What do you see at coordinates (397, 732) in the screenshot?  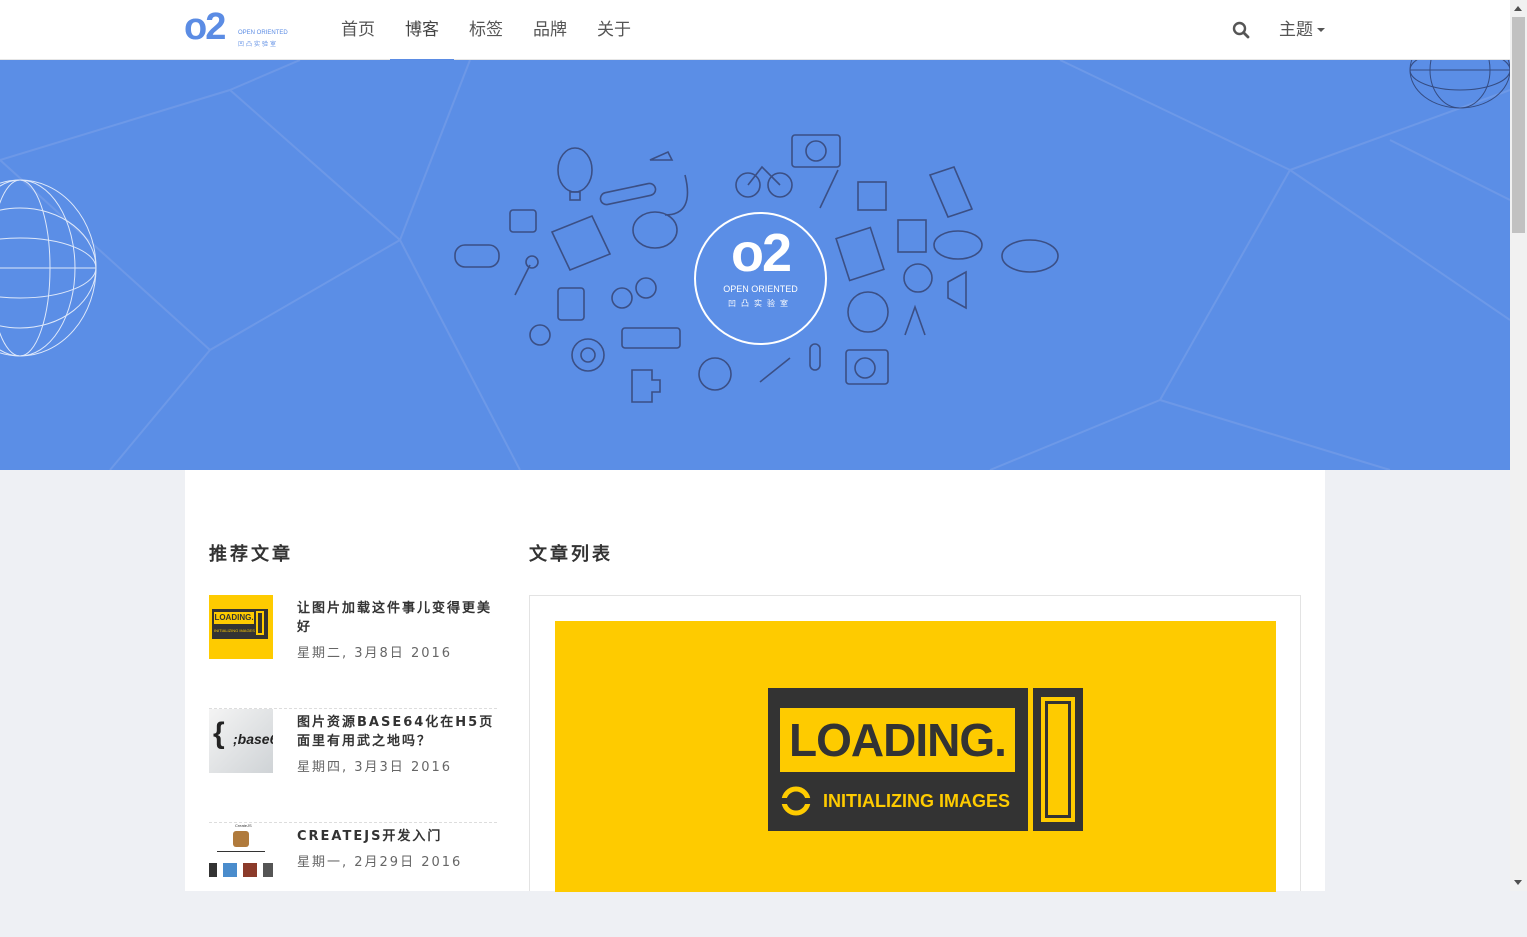 I see `article-title: 图片资源BASE64化在H5页面里有用武之地吗？` at bounding box center [397, 732].